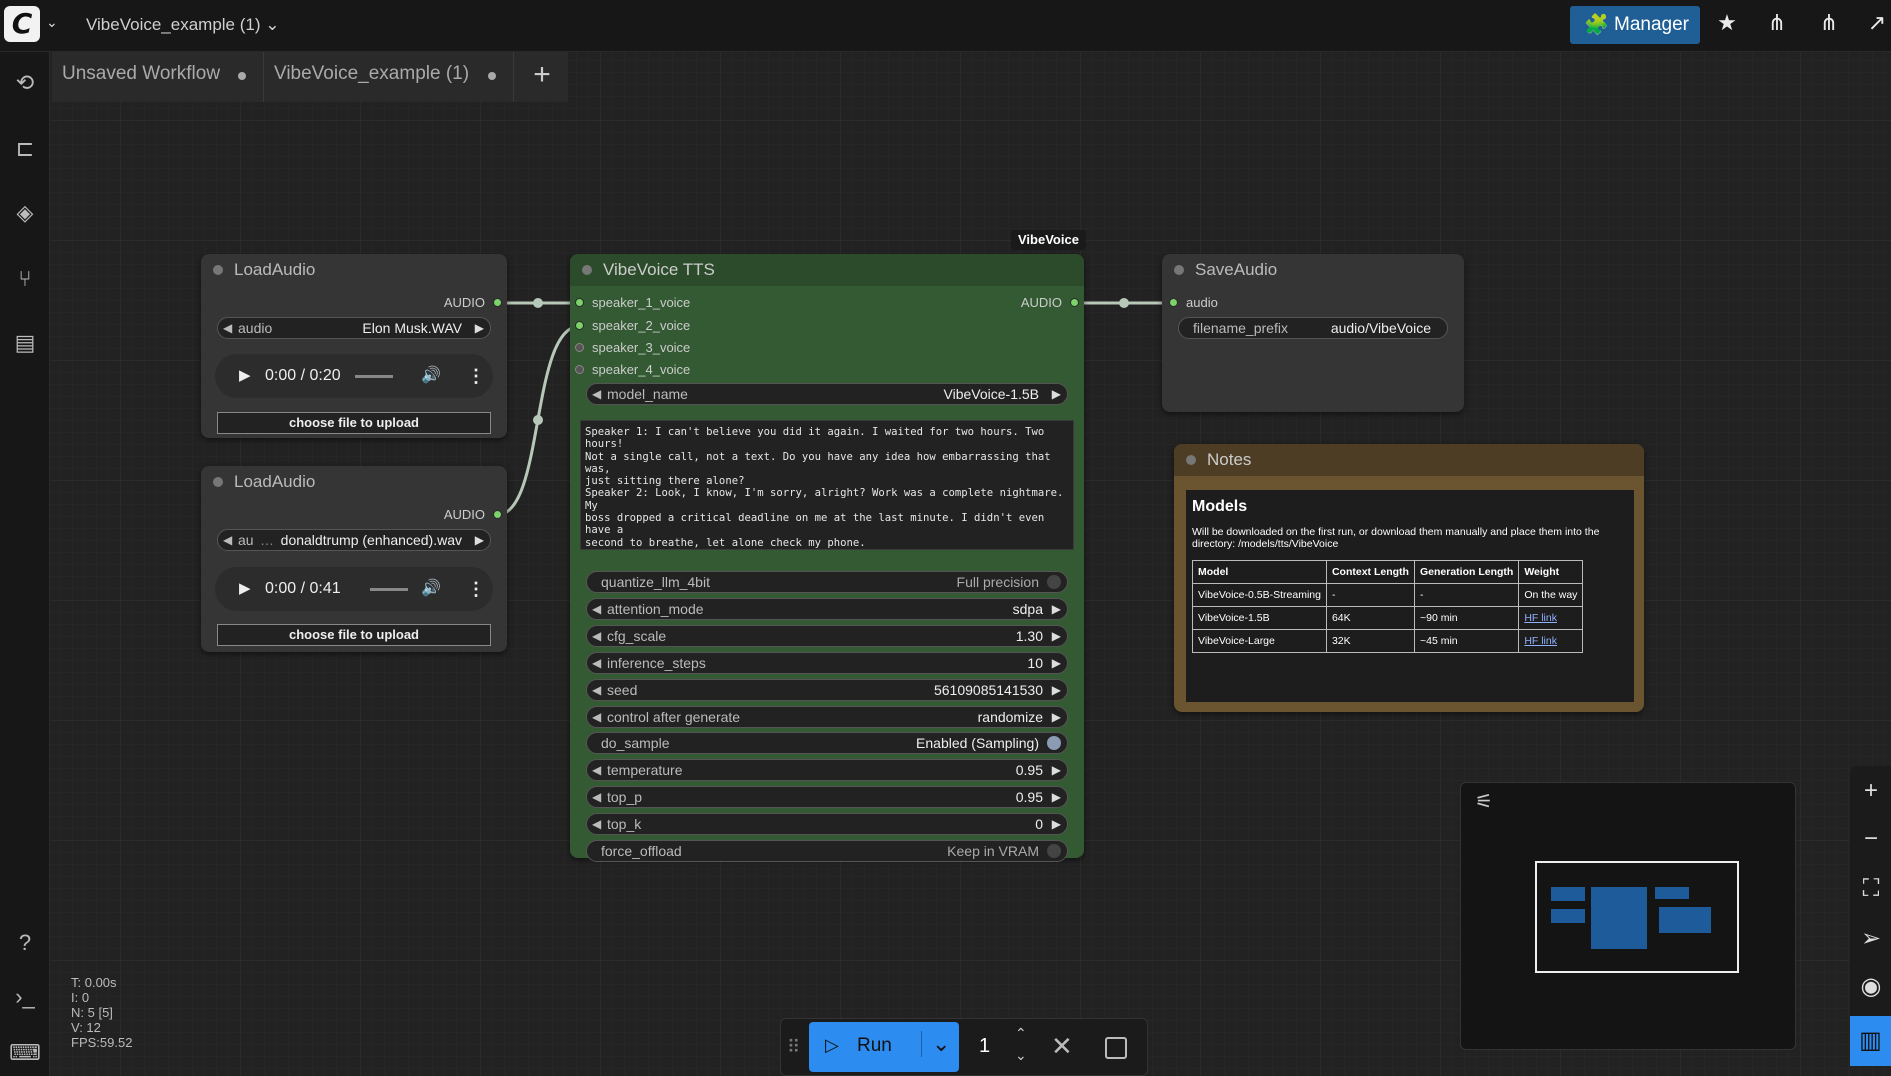 This screenshot has height=1076, width=1891. What do you see at coordinates (579, 302) in the screenshot?
I see `speaker-1-port` at bounding box center [579, 302].